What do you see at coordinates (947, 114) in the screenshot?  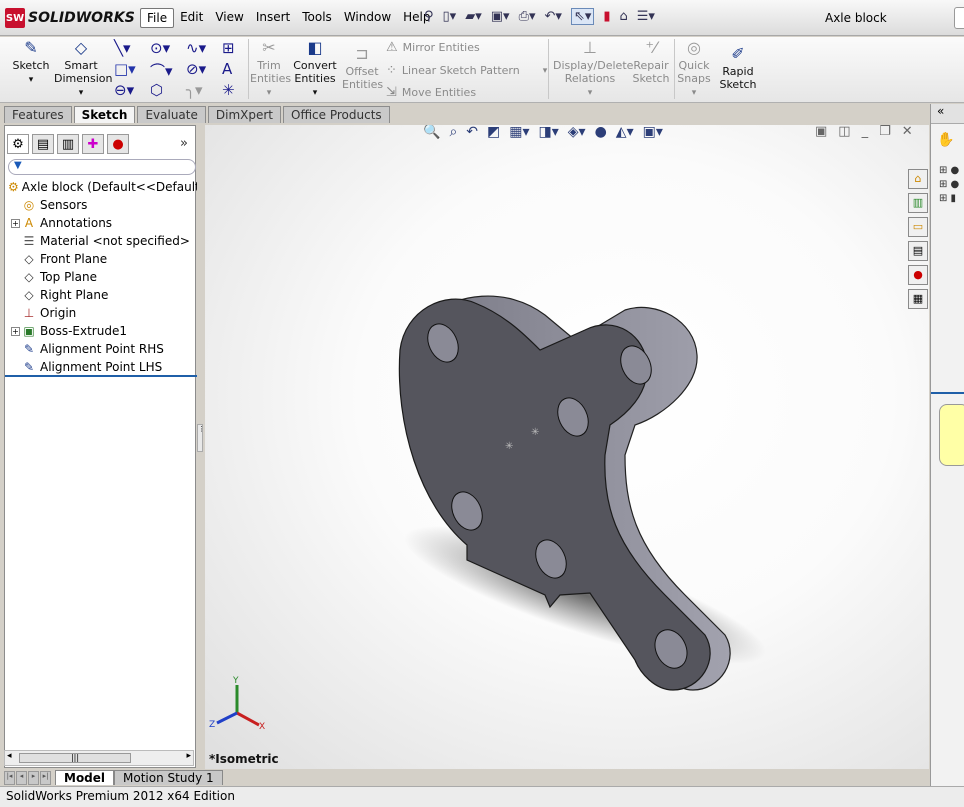 I see `collapse-task-pane-icon: «` at bounding box center [947, 114].